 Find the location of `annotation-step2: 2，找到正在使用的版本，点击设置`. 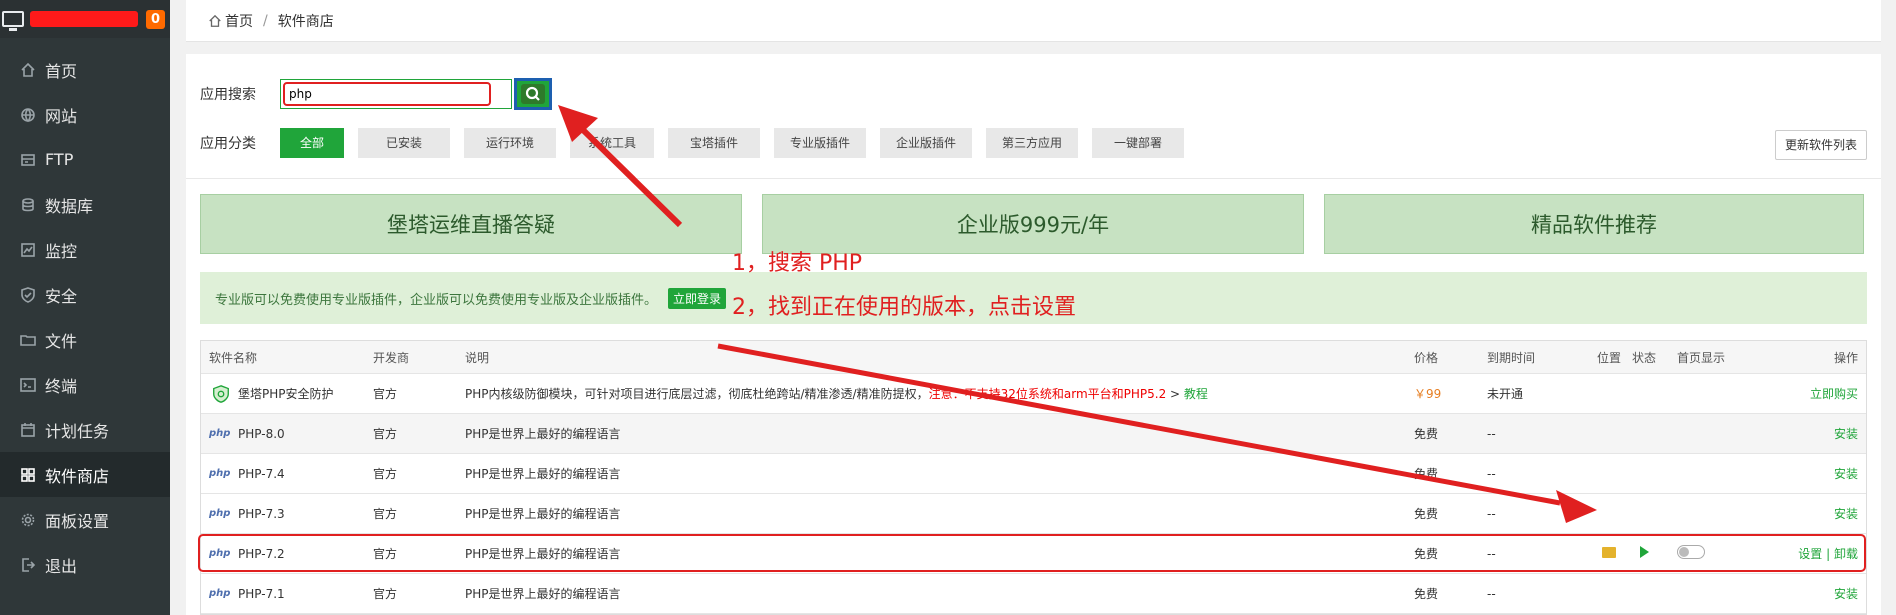

annotation-step2: 2，找到正在使用的版本，点击设置 is located at coordinates (904, 307).